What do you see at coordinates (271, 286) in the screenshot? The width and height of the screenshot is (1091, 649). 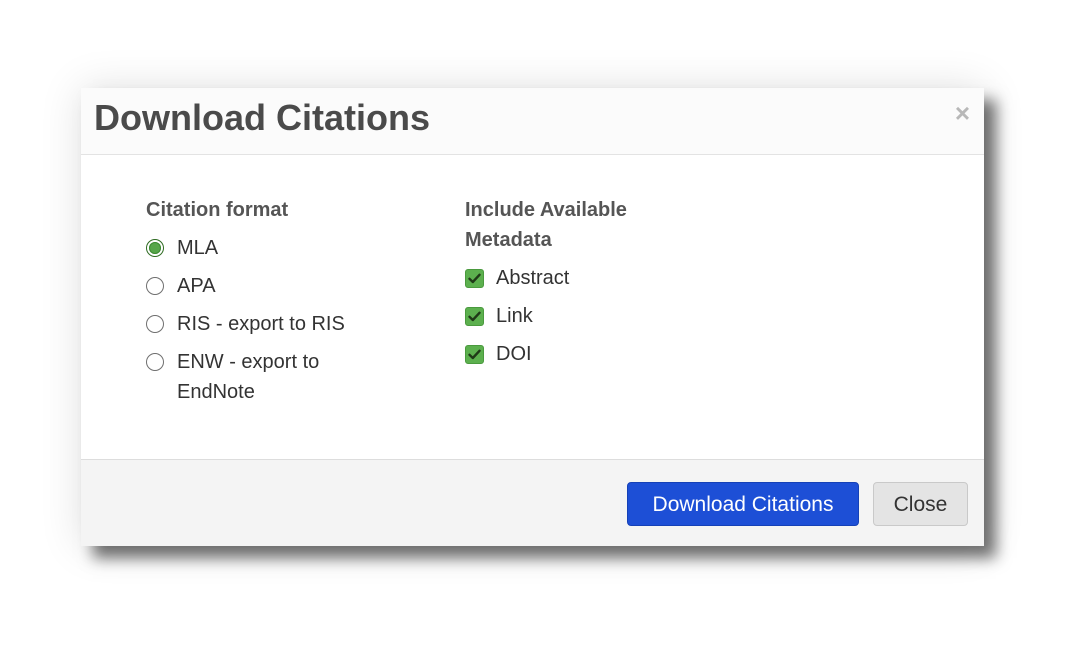 I see `radio-option-apa: APA` at bounding box center [271, 286].